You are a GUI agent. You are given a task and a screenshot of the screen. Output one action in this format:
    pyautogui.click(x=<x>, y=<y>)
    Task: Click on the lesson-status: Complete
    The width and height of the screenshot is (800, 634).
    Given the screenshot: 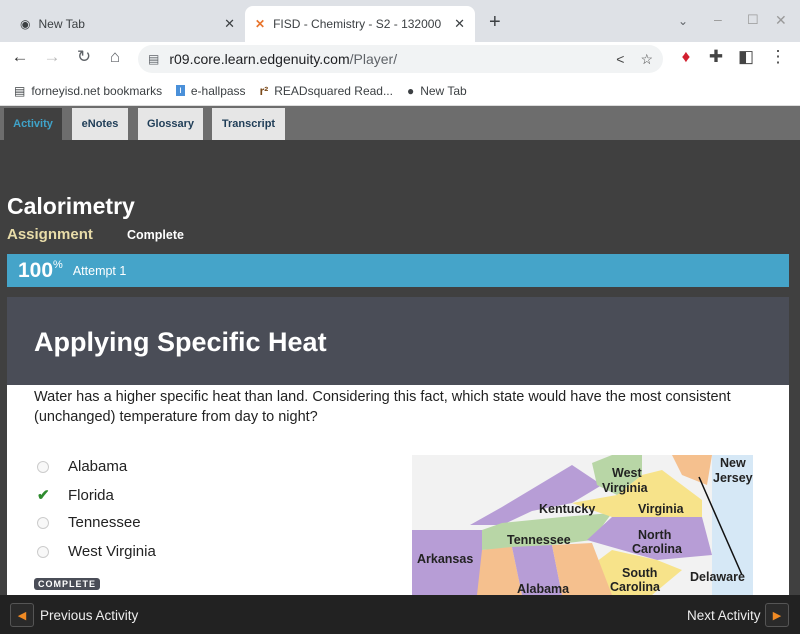 What is the action you would take?
    pyautogui.click(x=155, y=235)
    